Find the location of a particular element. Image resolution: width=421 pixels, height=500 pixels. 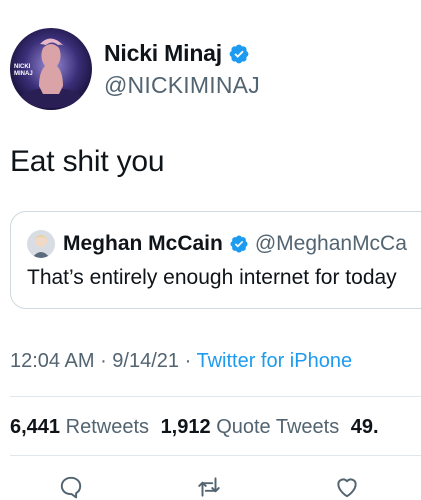

quotes-stat: 1,912 Quote Tweets is located at coordinates (250, 427).